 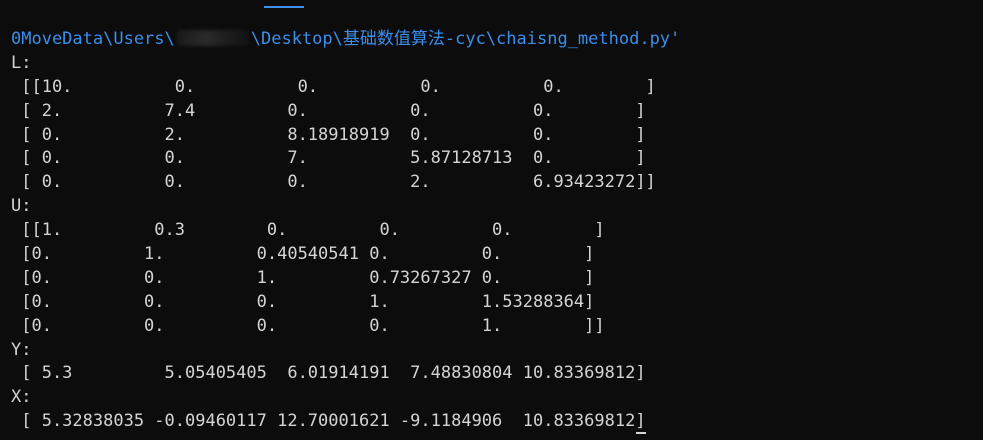 I want to click on matrix-L-row: [ 0. 2. 8.18918919 0. 0. ], so click(x=328, y=134).